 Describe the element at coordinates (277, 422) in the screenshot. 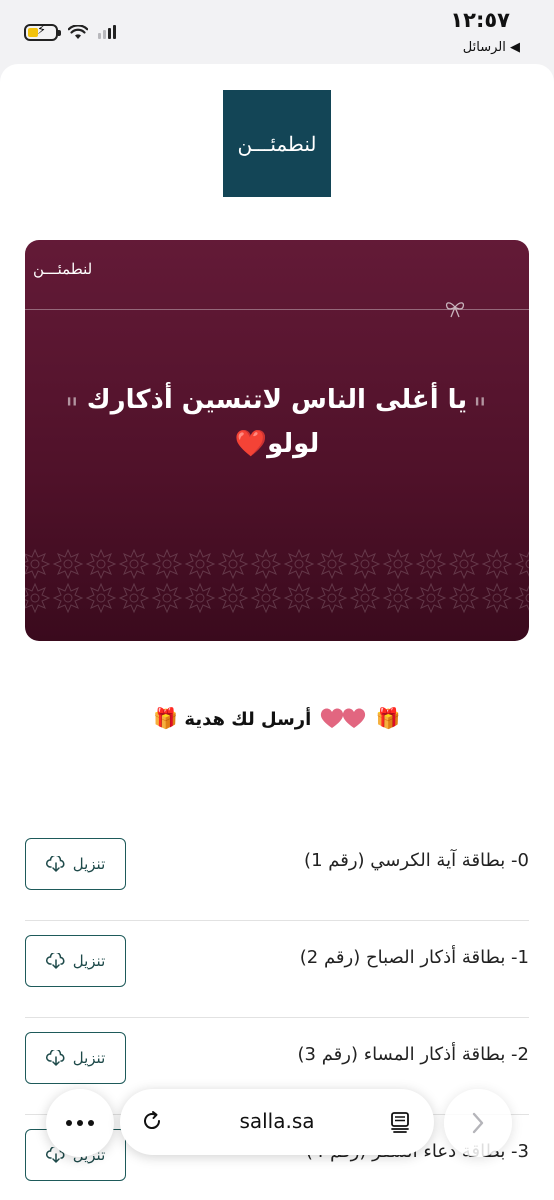

I see `card-message: يا أغلى الناس لاتنسين أذكارك لولو❤️` at that location.